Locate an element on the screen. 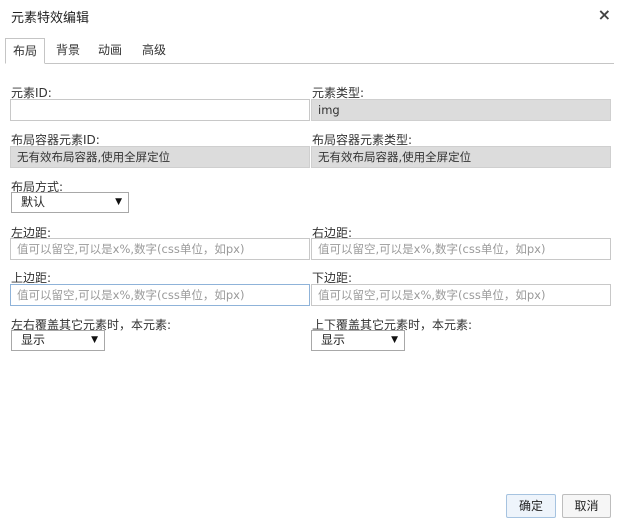  element-id-input is located at coordinates (160, 110).